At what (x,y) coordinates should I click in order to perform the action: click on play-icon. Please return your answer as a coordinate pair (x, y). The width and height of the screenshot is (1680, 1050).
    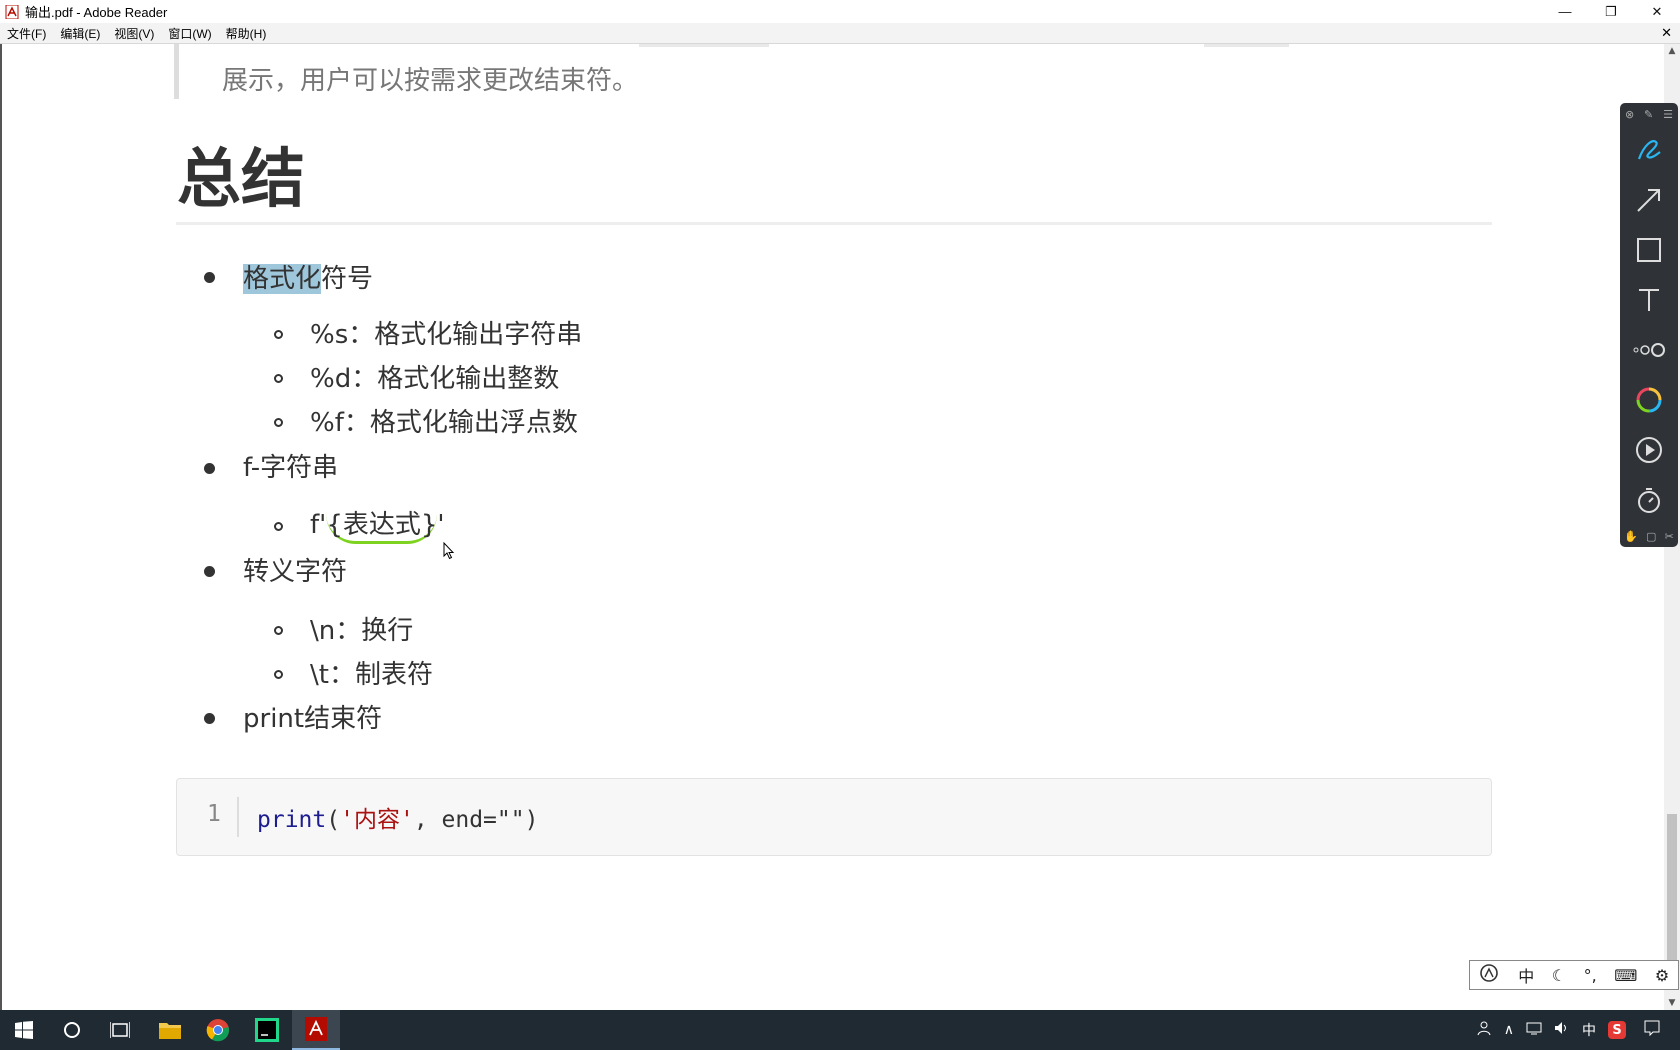
    Looking at the image, I should click on (1649, 450).